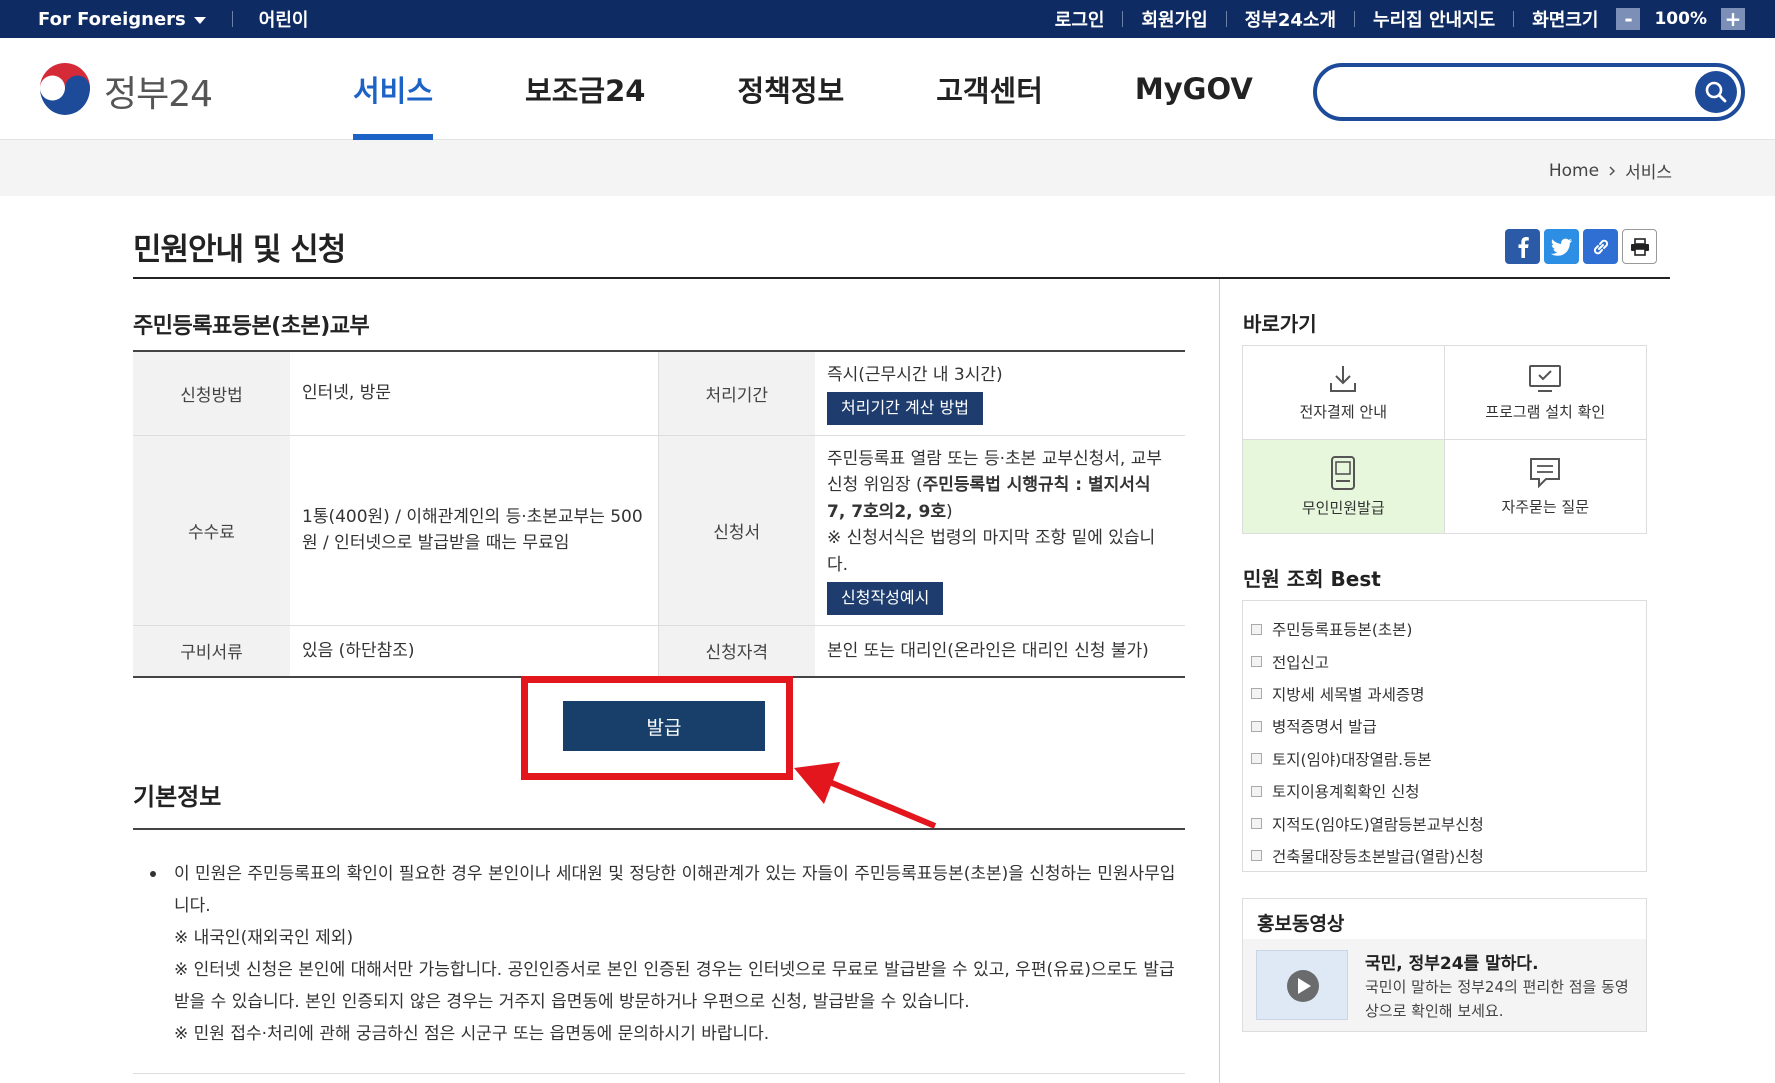 Image resolution: width=1775 pixels, height=1083 pixels. I want to click on list-item-label: 지적도(임야도)열람등본교부신청, so click(1378, 824).